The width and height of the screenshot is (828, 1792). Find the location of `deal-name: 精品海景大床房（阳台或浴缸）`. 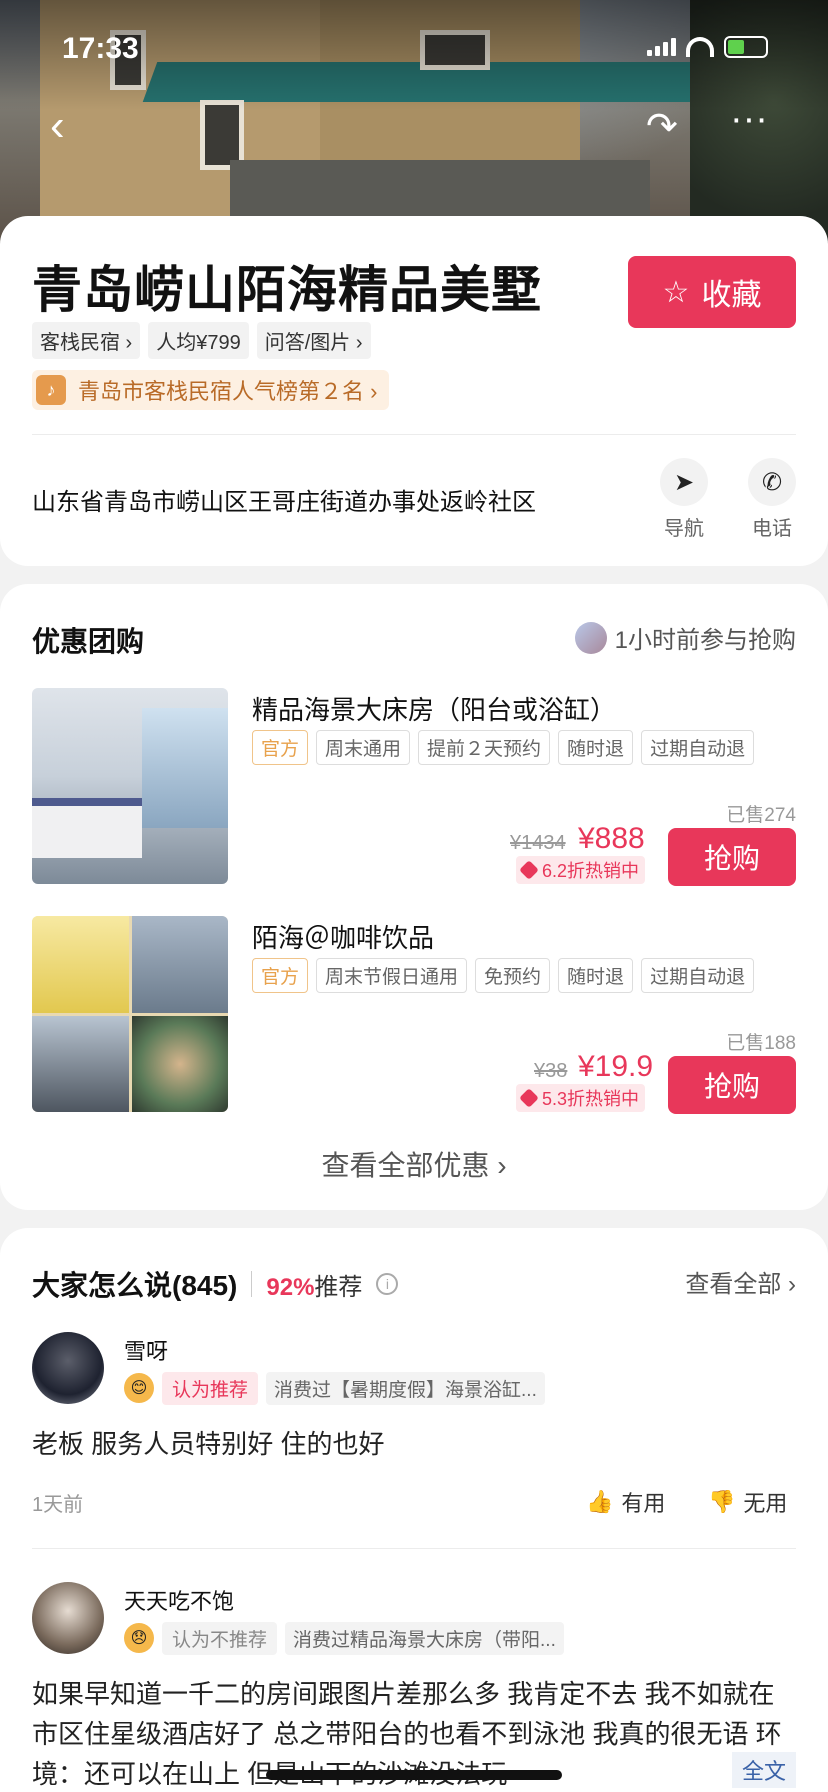

deal-name: 精品海景大床房（阳台或浴缸） is located at coordinates (434, 708).